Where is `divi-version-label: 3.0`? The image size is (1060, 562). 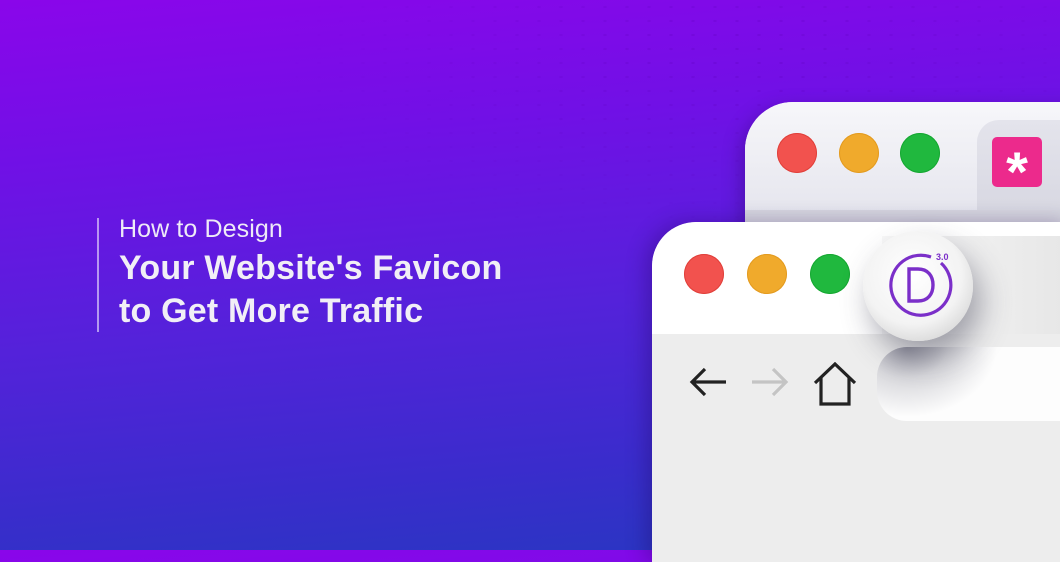
divi-version-label: 3.0 is located at coordinates (942, 257).